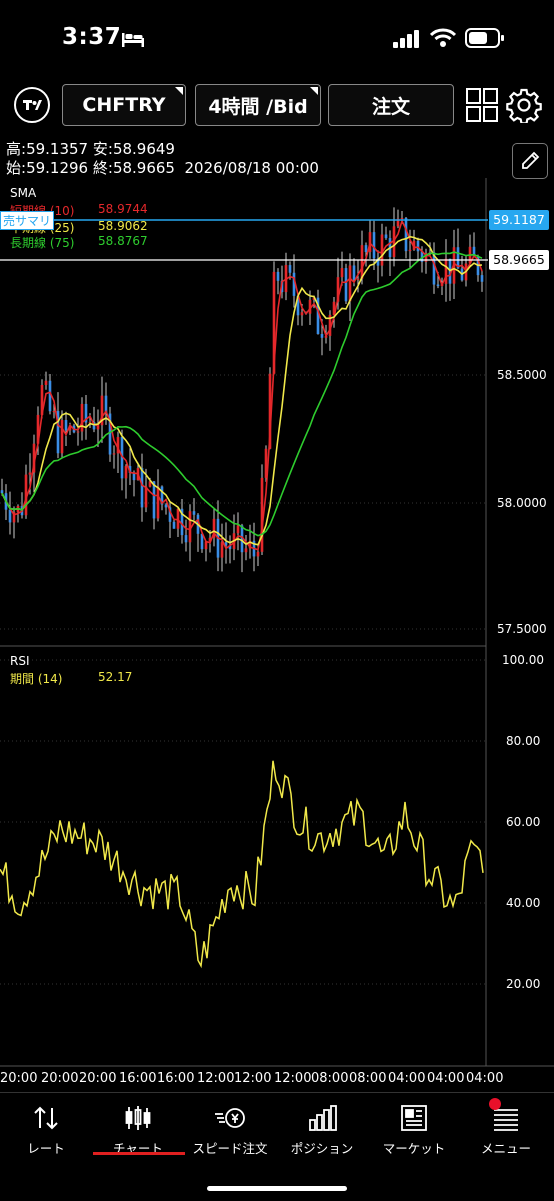 This screenshot has height=1201, width=554. Describe the element at coordinates (322, 1148) in the screenshot. I see `tab-label: ポジション` at that location.